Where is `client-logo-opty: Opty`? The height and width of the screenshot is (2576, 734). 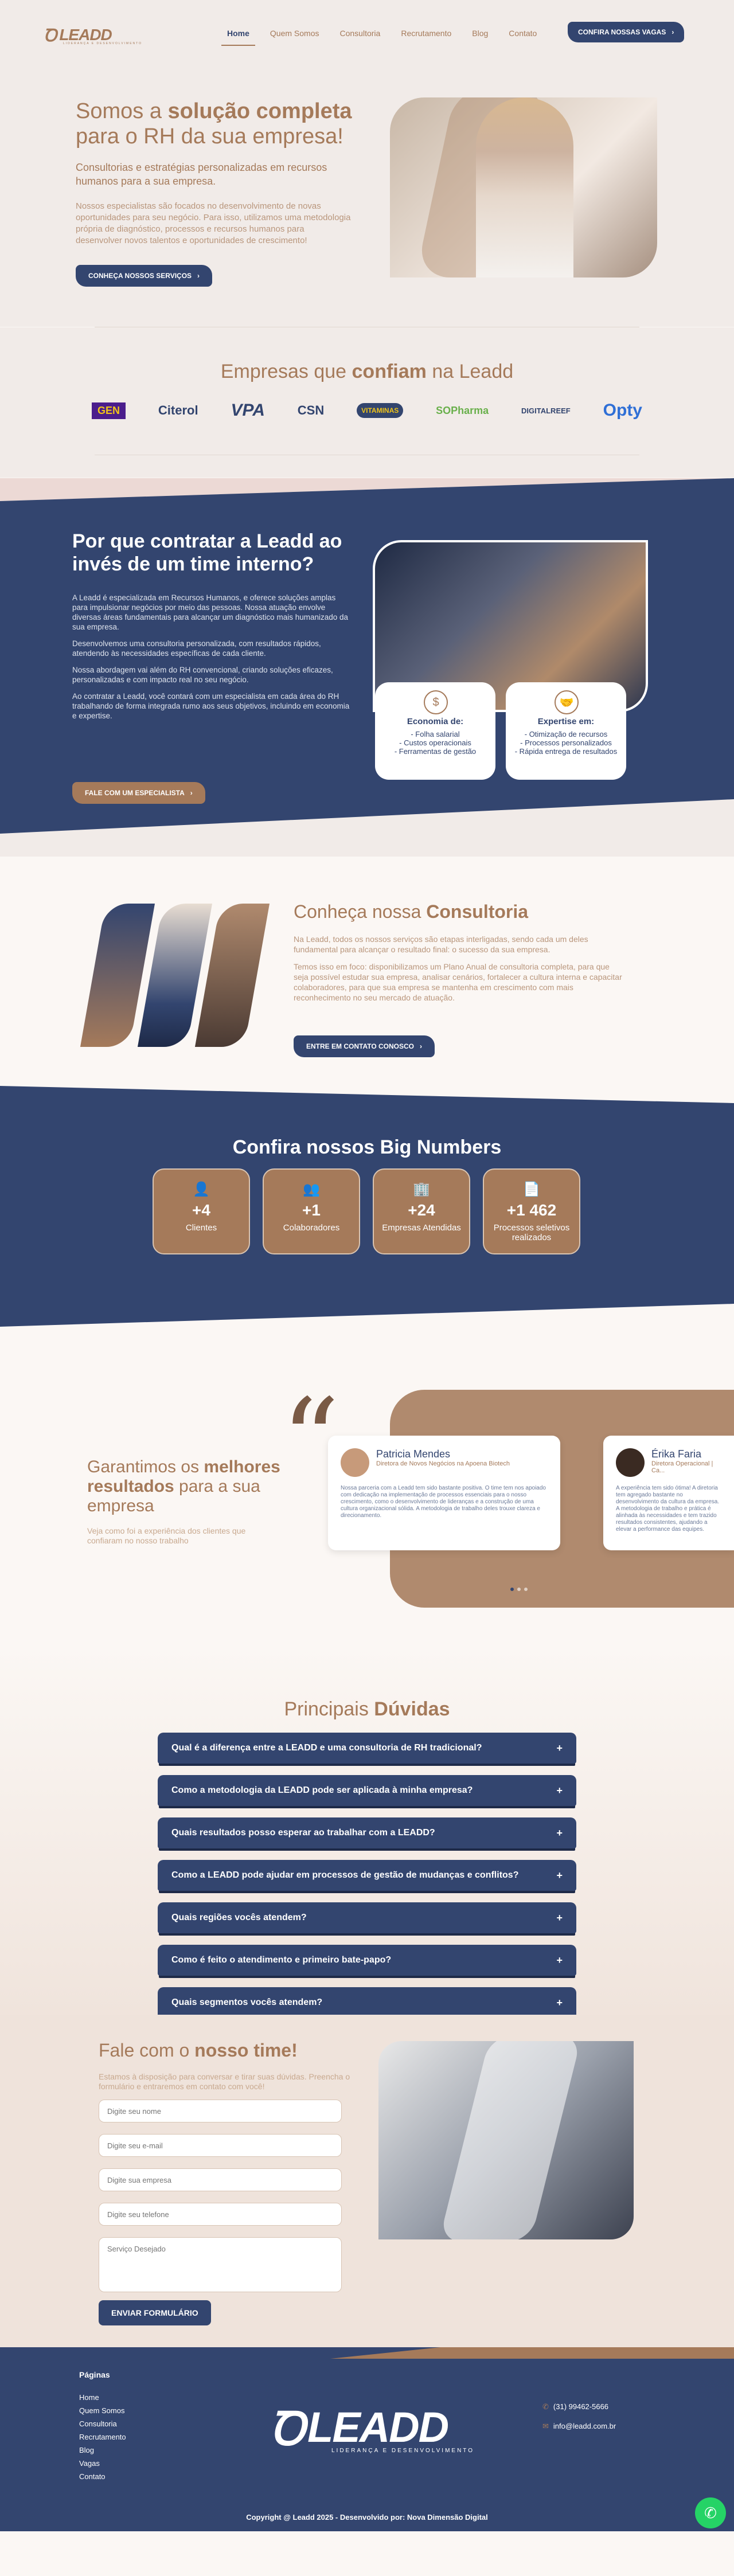
client-logo-opty: Opty is located at coordinates (622, 410).